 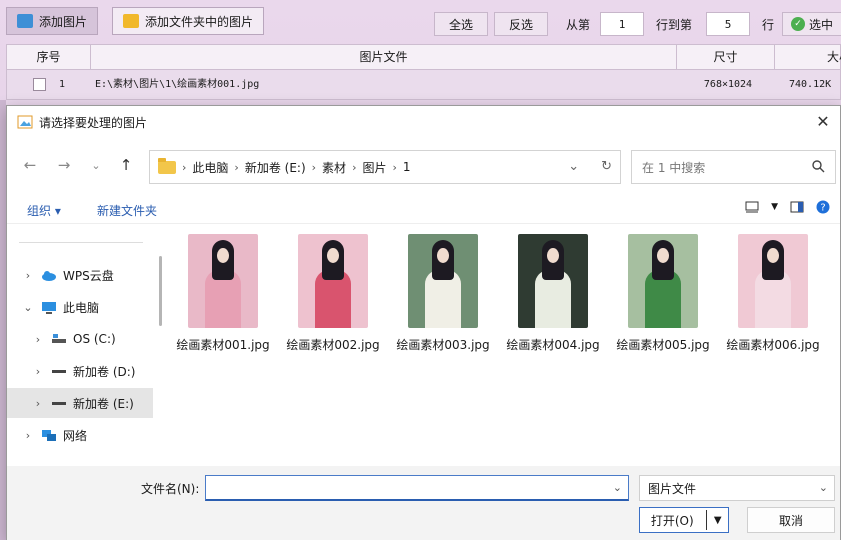 I want to click on nav-item-drive-e: › 新加卷 (E:), so click(x=80, y=403).